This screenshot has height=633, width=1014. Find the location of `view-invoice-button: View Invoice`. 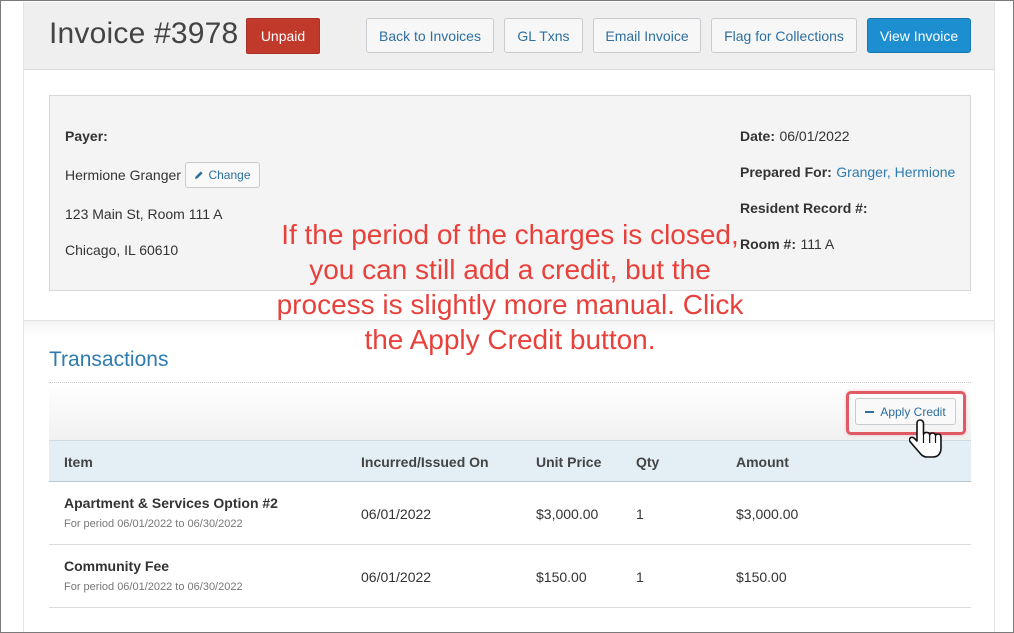

view-invoice-button: View Invoice is located at coordinates (919, 35).